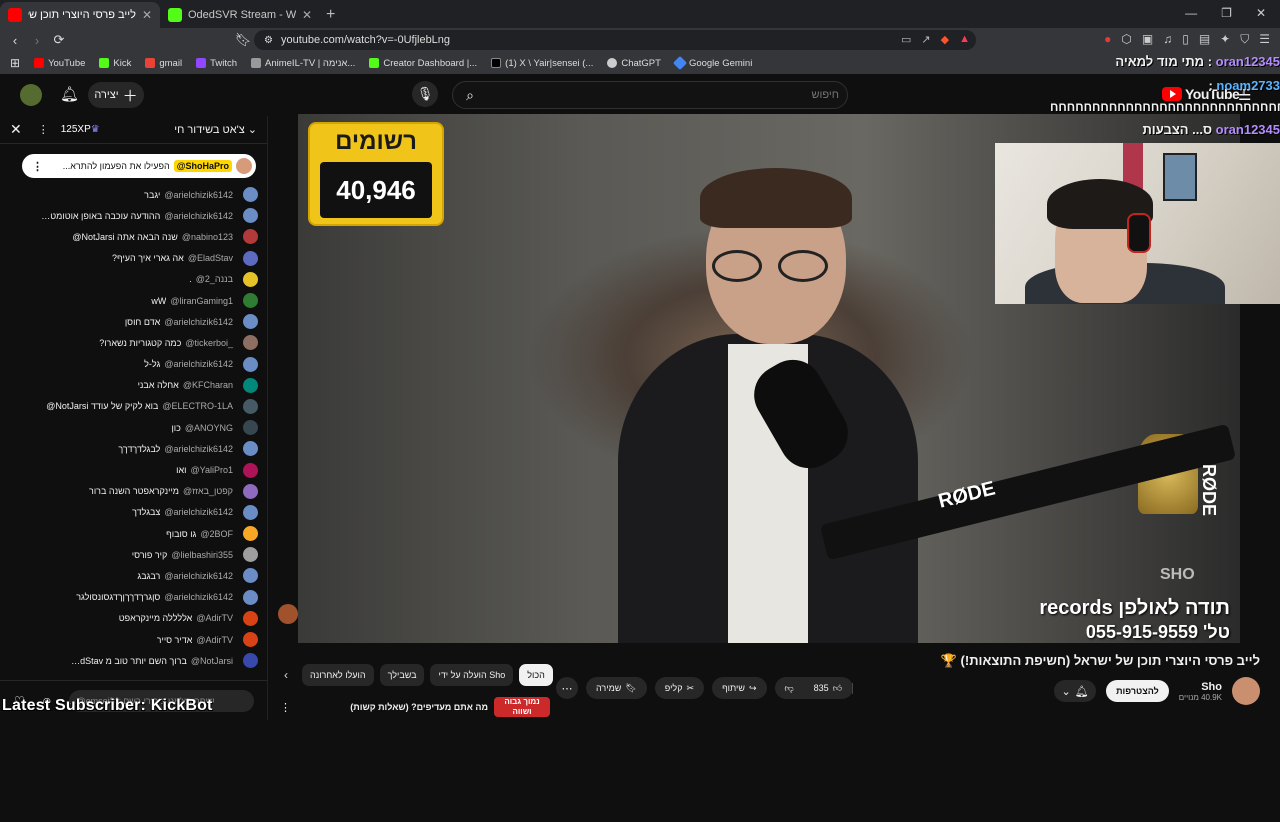 Image resolution: width=1280 pixels, height=822 pixels. I want to click on notification-pref-button: 🔔︎ ⌄, so click(1075, 691).